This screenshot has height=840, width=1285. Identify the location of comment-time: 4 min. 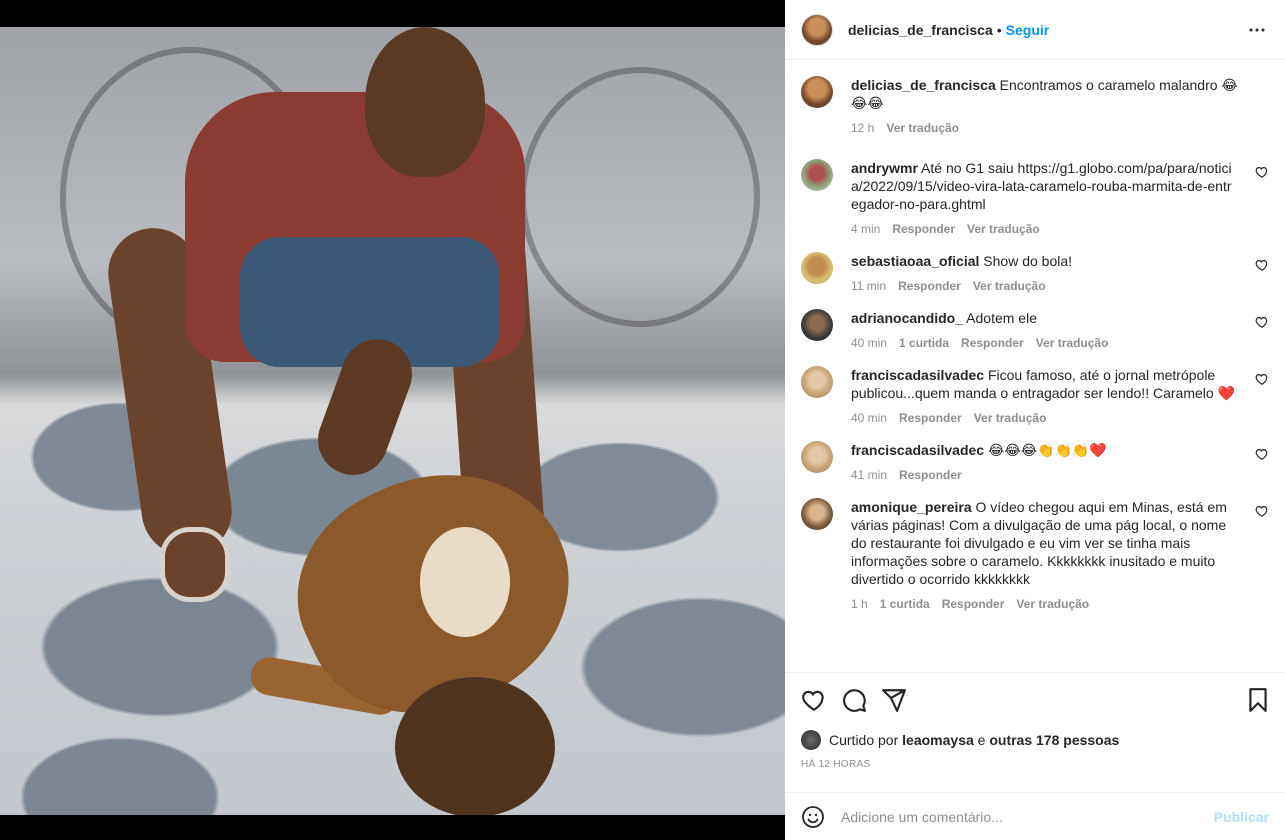
(865, 229).